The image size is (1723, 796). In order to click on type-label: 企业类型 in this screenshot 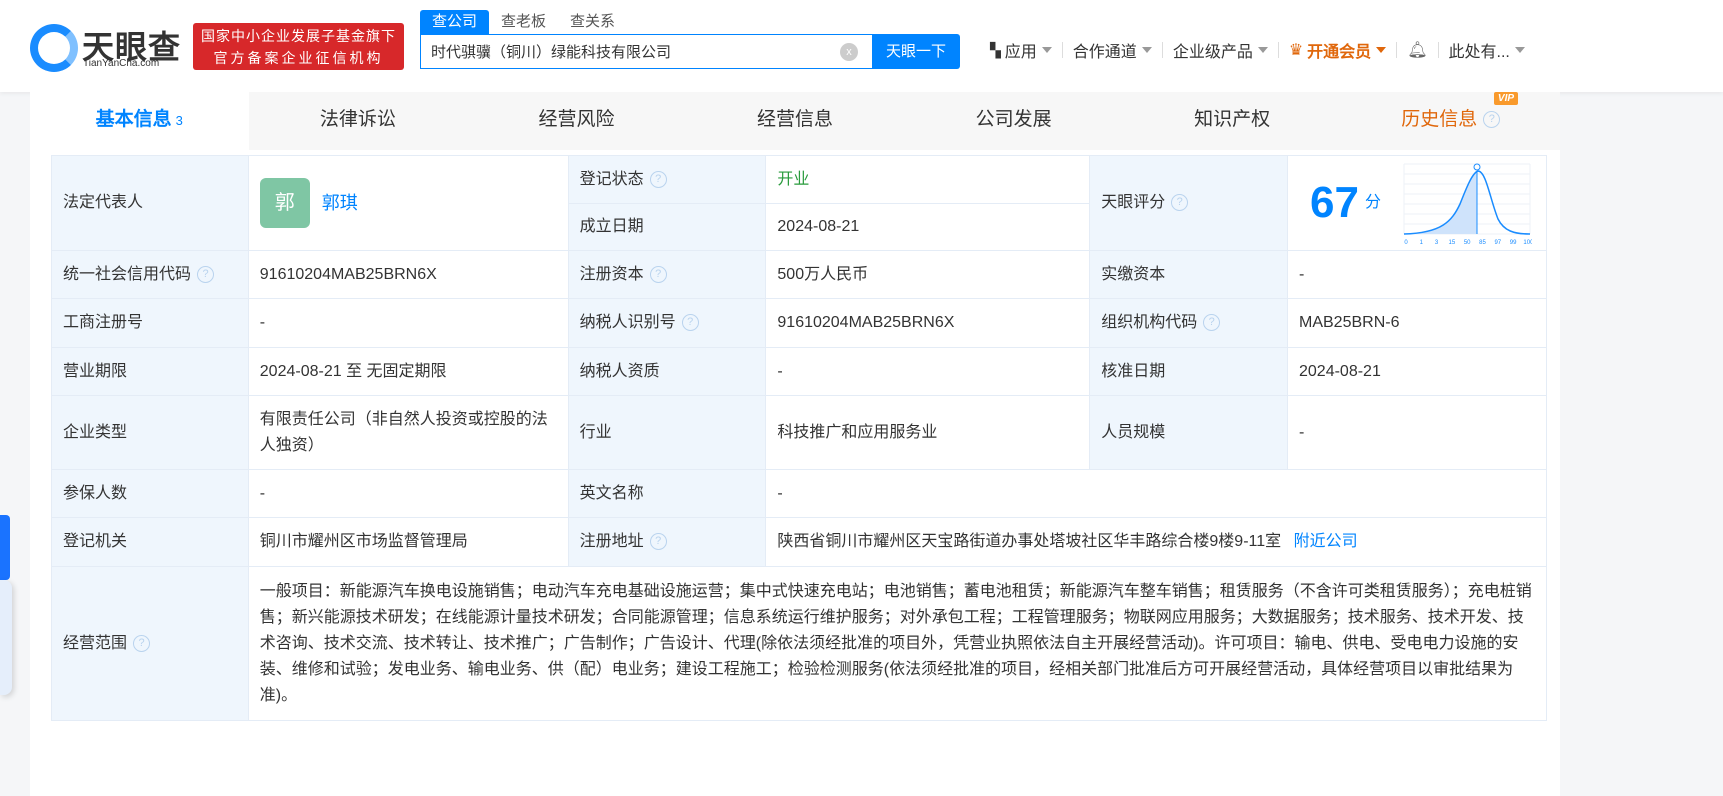, I will do `click(150, 432)`.